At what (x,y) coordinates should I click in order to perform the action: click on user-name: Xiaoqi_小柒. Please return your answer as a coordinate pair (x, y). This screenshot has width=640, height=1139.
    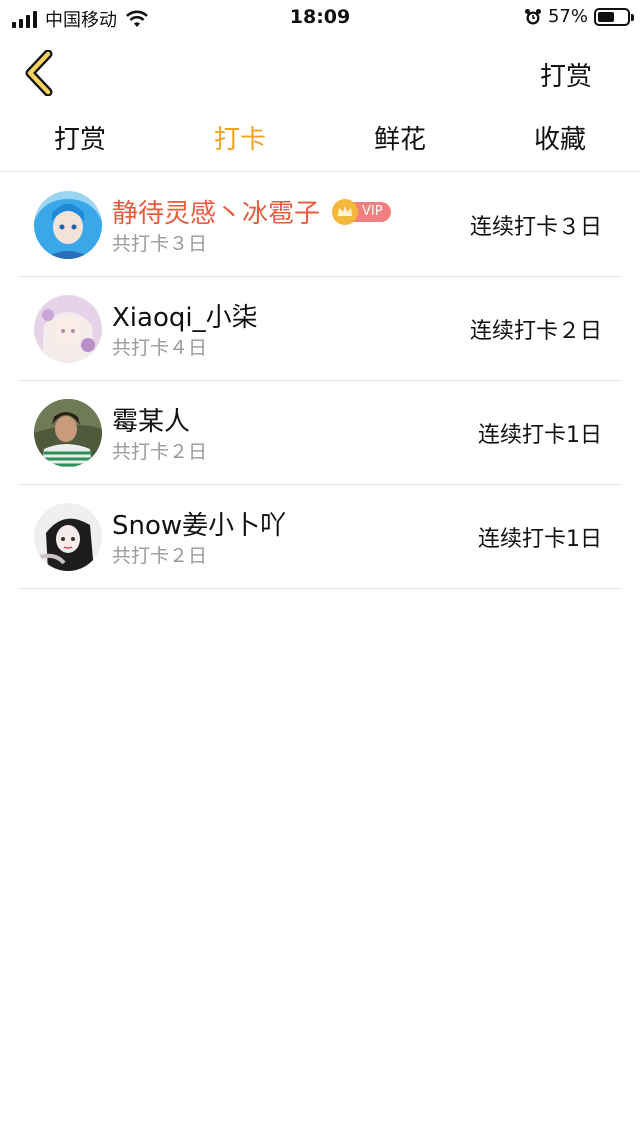
    Looking at the image, I should click on (185, 318).